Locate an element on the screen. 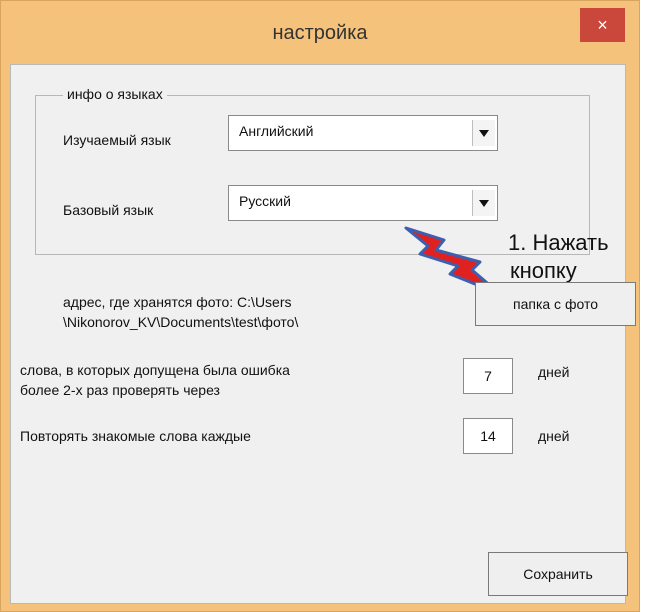 This screenshot has width=654, height=612. error-days-value: 7 is located at coordinates (488, 376).